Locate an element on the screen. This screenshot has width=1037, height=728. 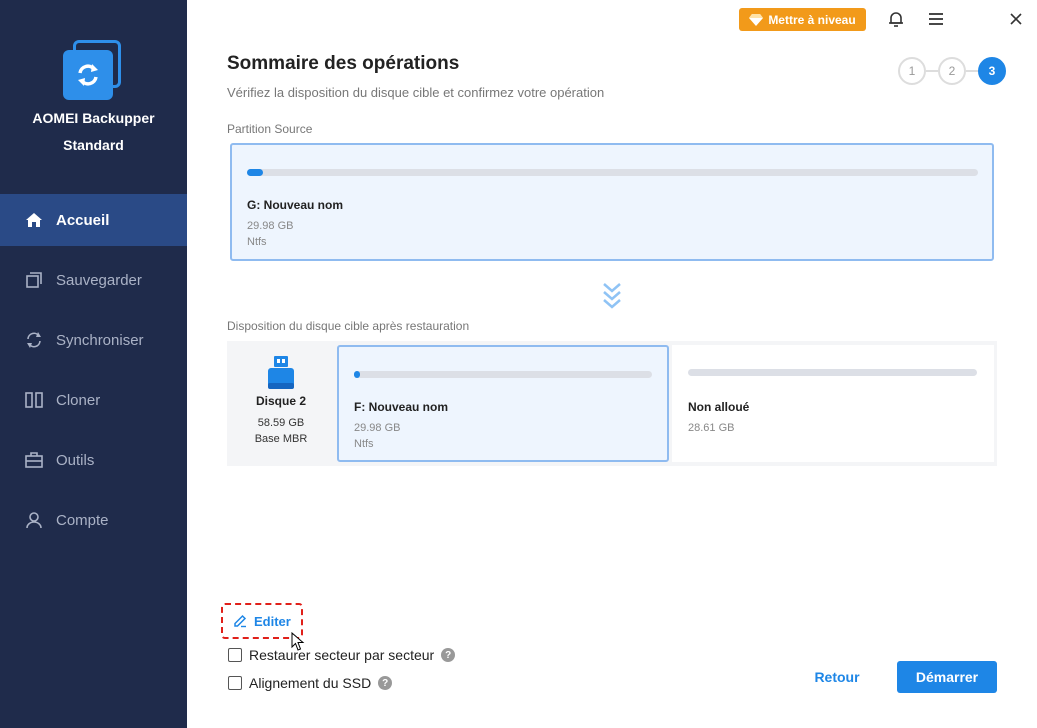
target-disk-label: Disque 2 is located at coordinates (280, 401).